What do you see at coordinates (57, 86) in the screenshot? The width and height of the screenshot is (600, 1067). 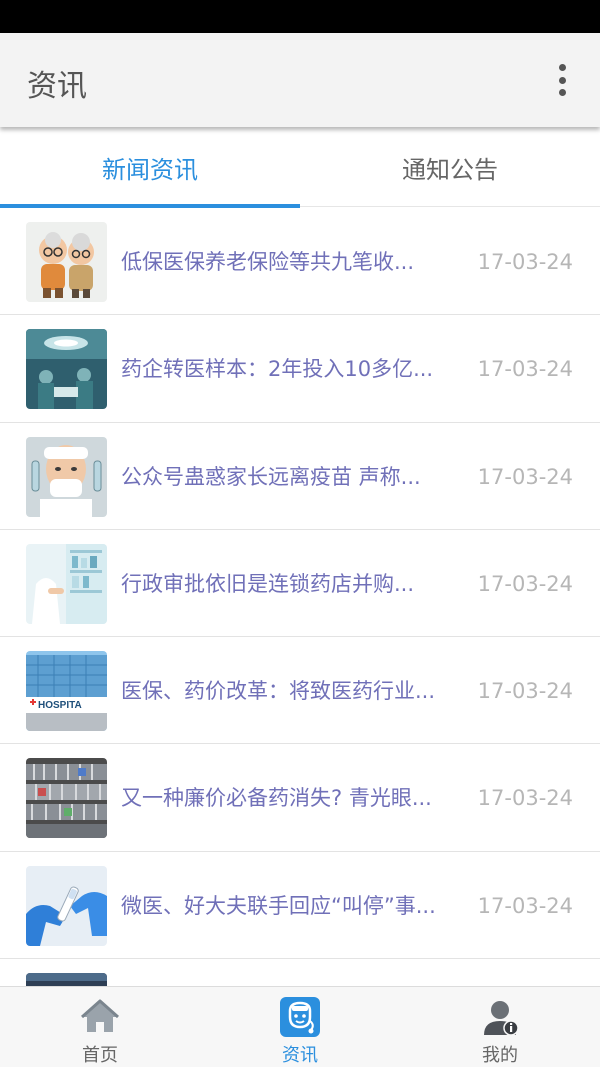 I see `page-title: 资讯` at bounding box center [57, 86].